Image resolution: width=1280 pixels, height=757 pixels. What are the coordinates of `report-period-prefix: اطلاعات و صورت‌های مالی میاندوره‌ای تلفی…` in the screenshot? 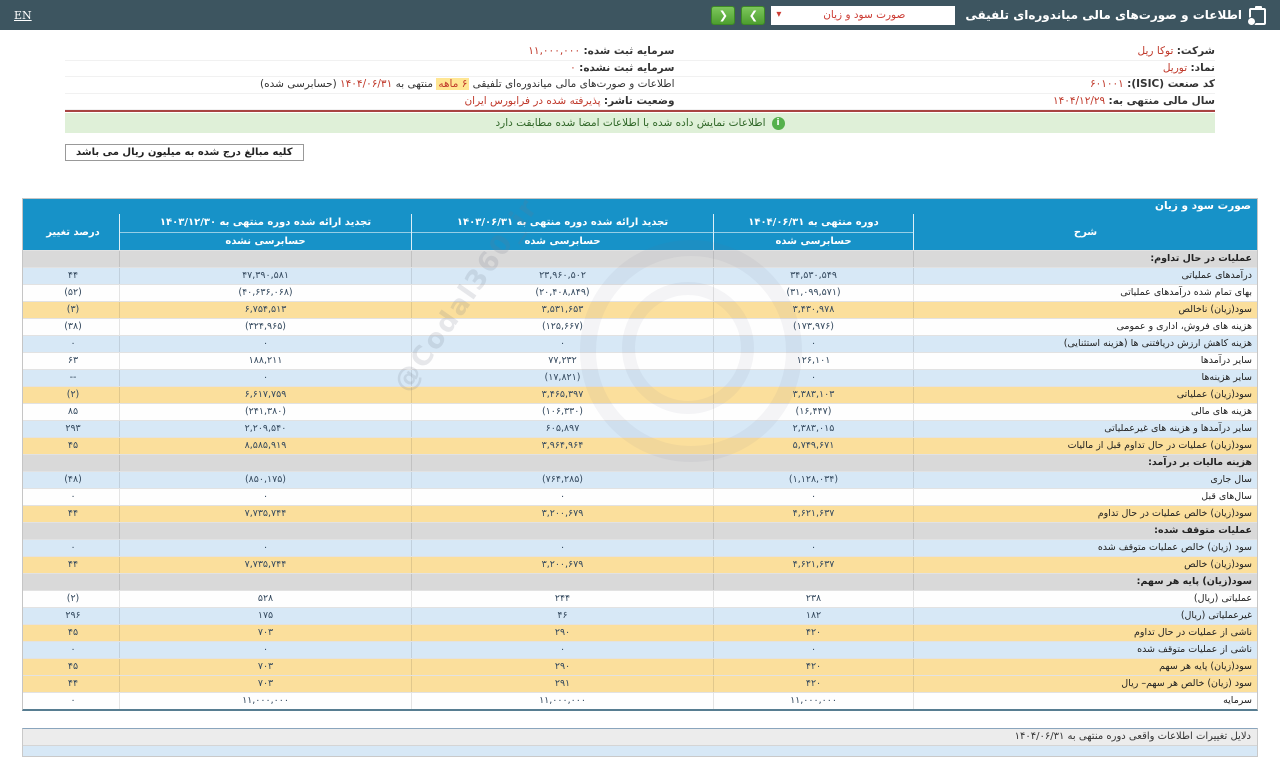 It's located at (573, 84).